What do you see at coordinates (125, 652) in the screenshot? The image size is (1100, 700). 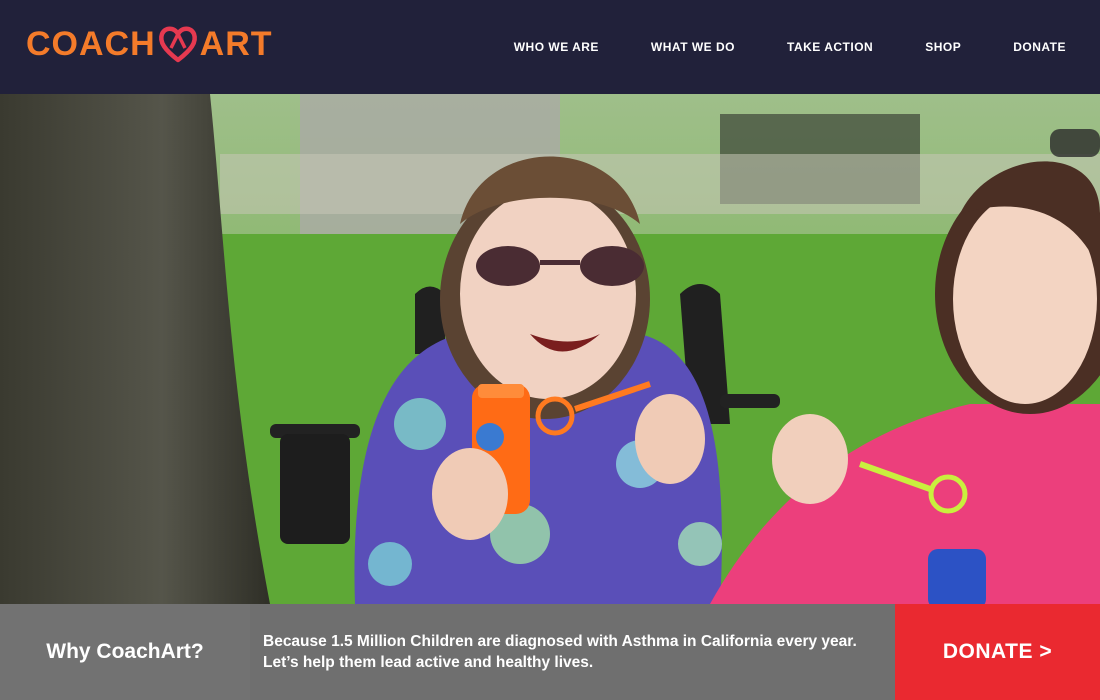 I see `why-coachart-label: Why CoachArt?` at bounding box center [125, 652].